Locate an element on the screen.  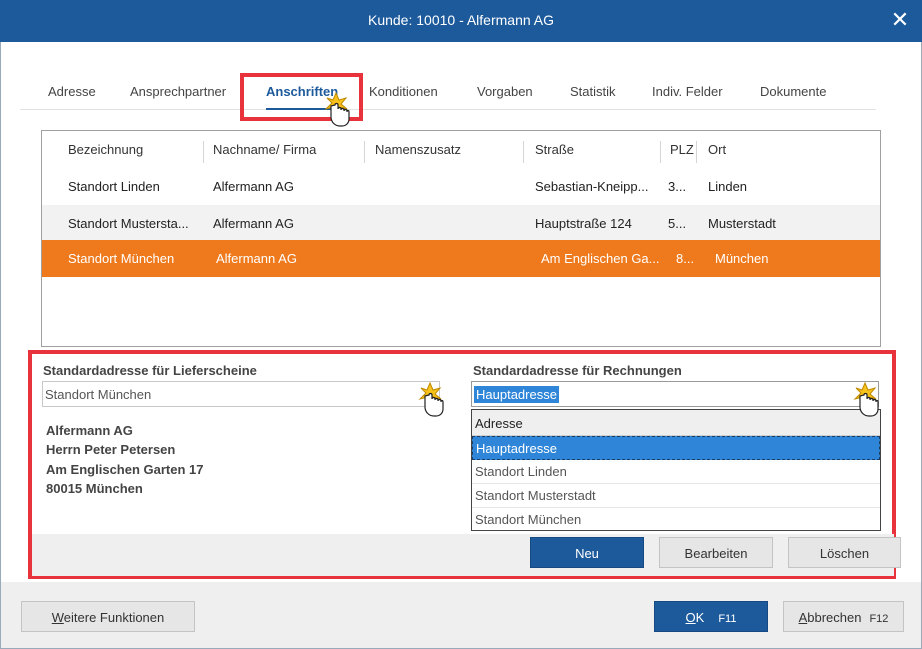
lieferscheine-label: Standardadresse für Lieferscheine is located at coordinates (150, 370).